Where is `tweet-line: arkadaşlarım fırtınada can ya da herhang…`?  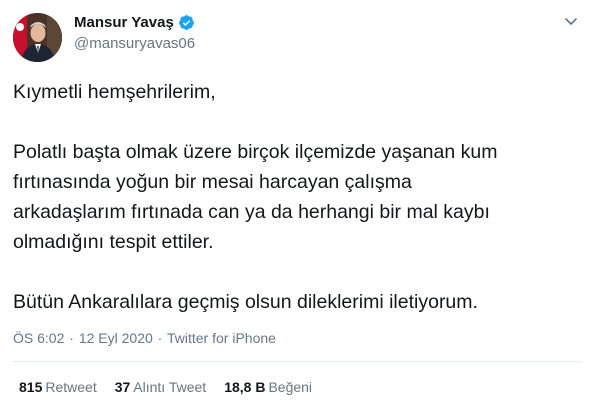
tweet-line: arkadaşlarım fırtınada can ya da herhang… is located at coordinates (251, 212).